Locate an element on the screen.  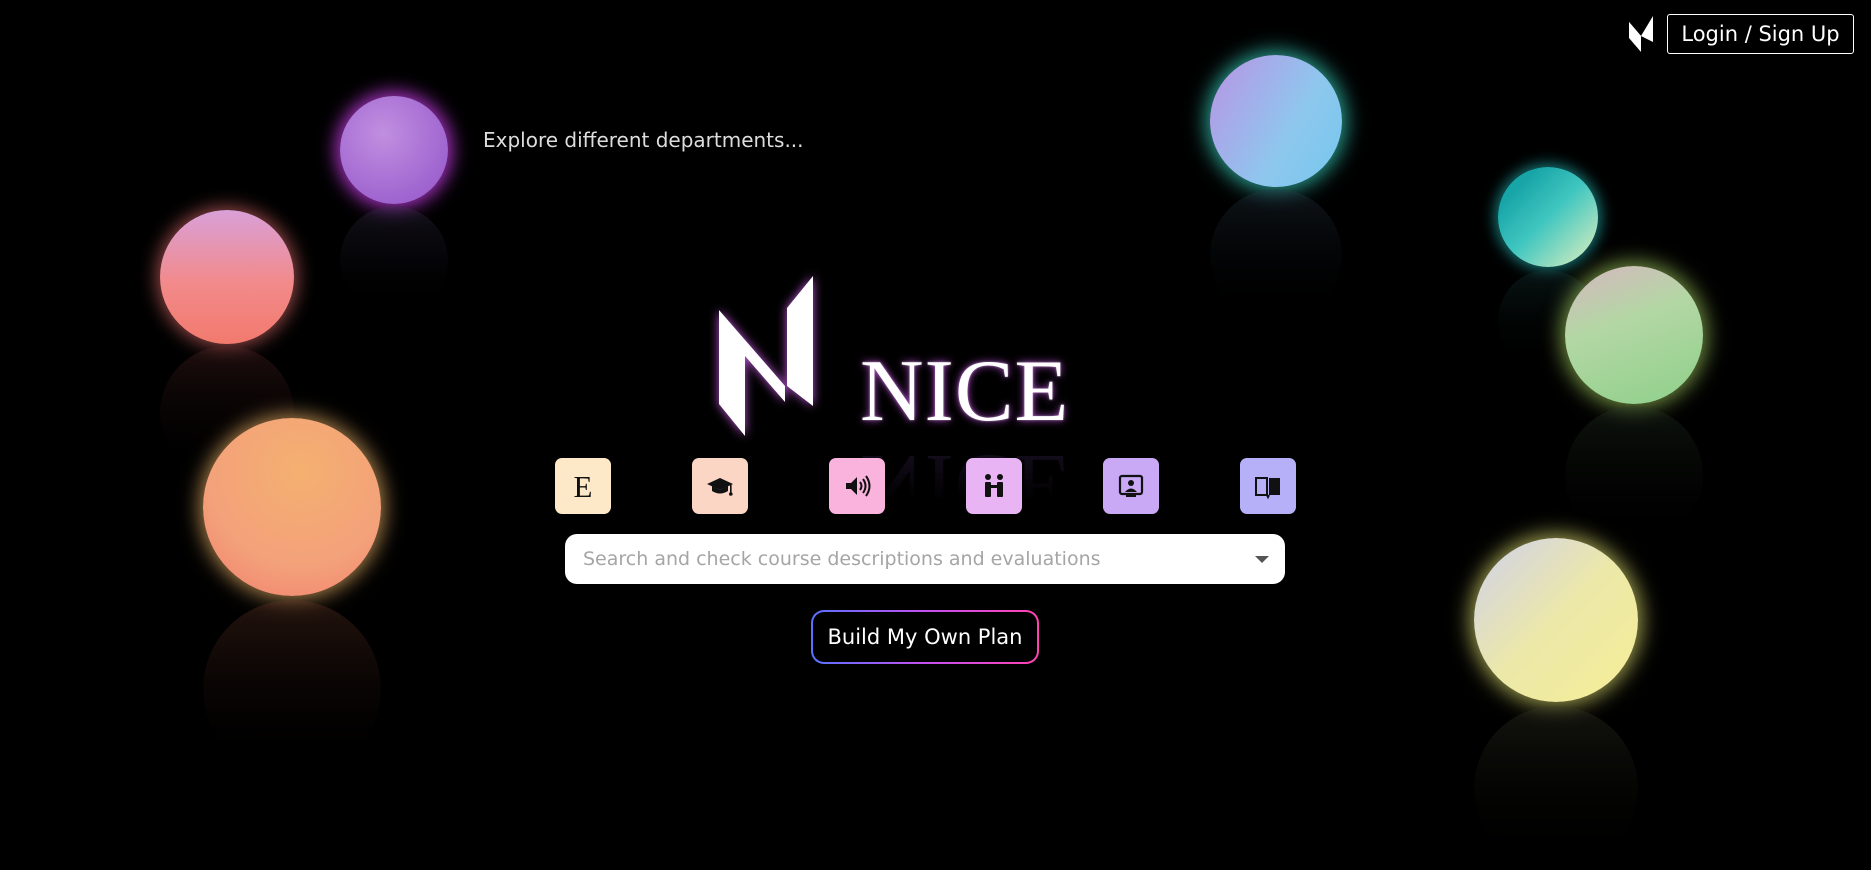
category-audio-button is located at coordinates (857, 486).